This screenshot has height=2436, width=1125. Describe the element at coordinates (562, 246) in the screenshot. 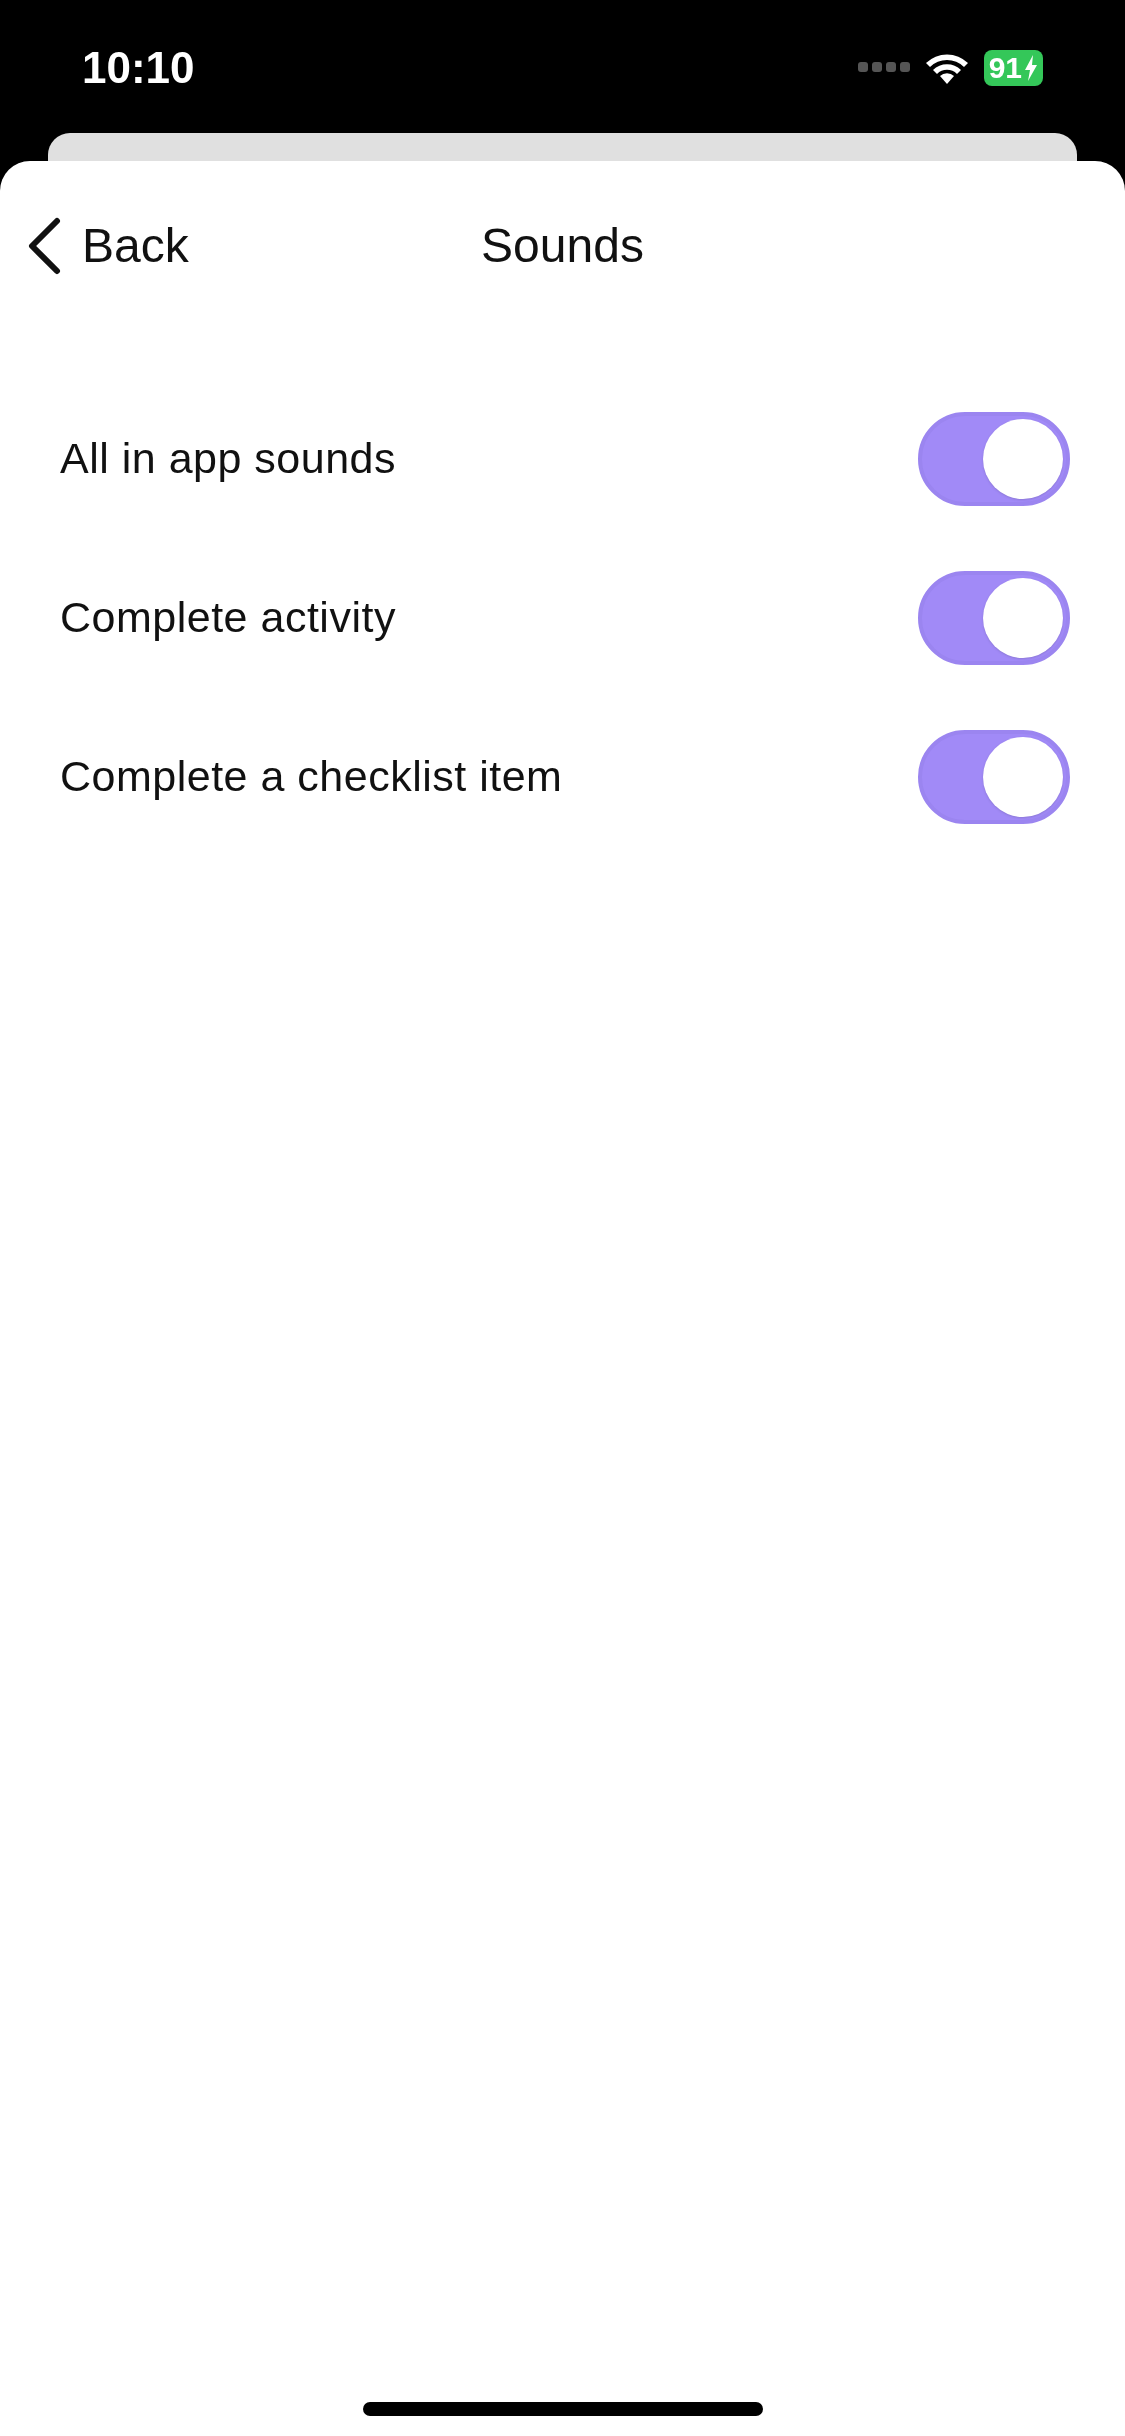

I see `page-title: Sounds` at that location.